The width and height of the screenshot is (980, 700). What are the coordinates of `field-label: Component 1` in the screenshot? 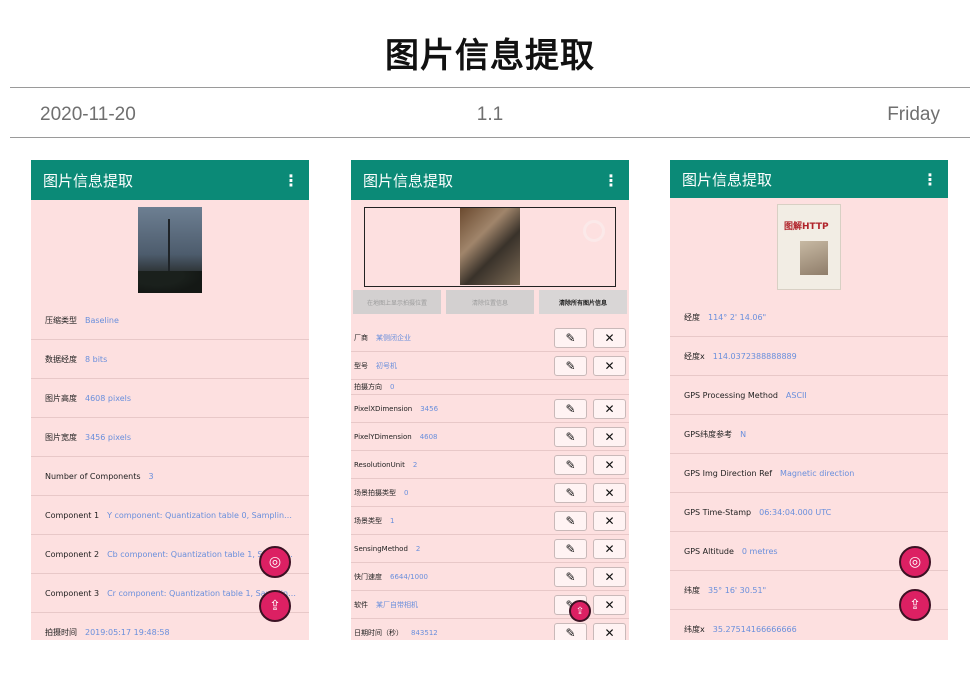 It's located at (72, 515).